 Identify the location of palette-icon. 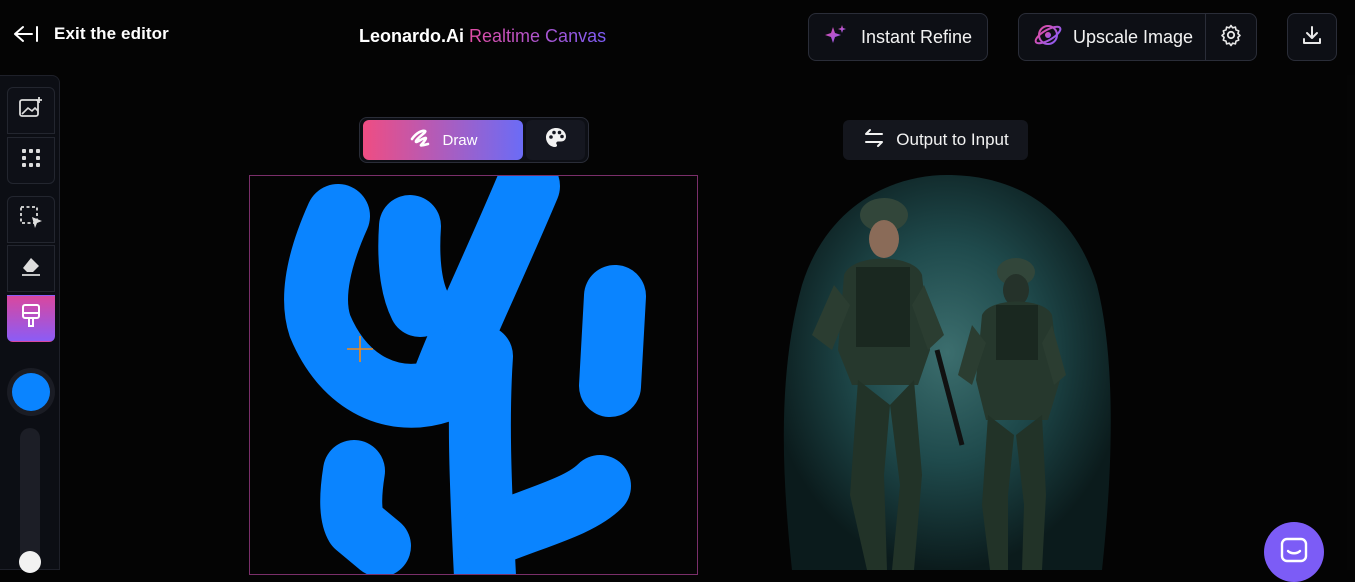
(556, 140).